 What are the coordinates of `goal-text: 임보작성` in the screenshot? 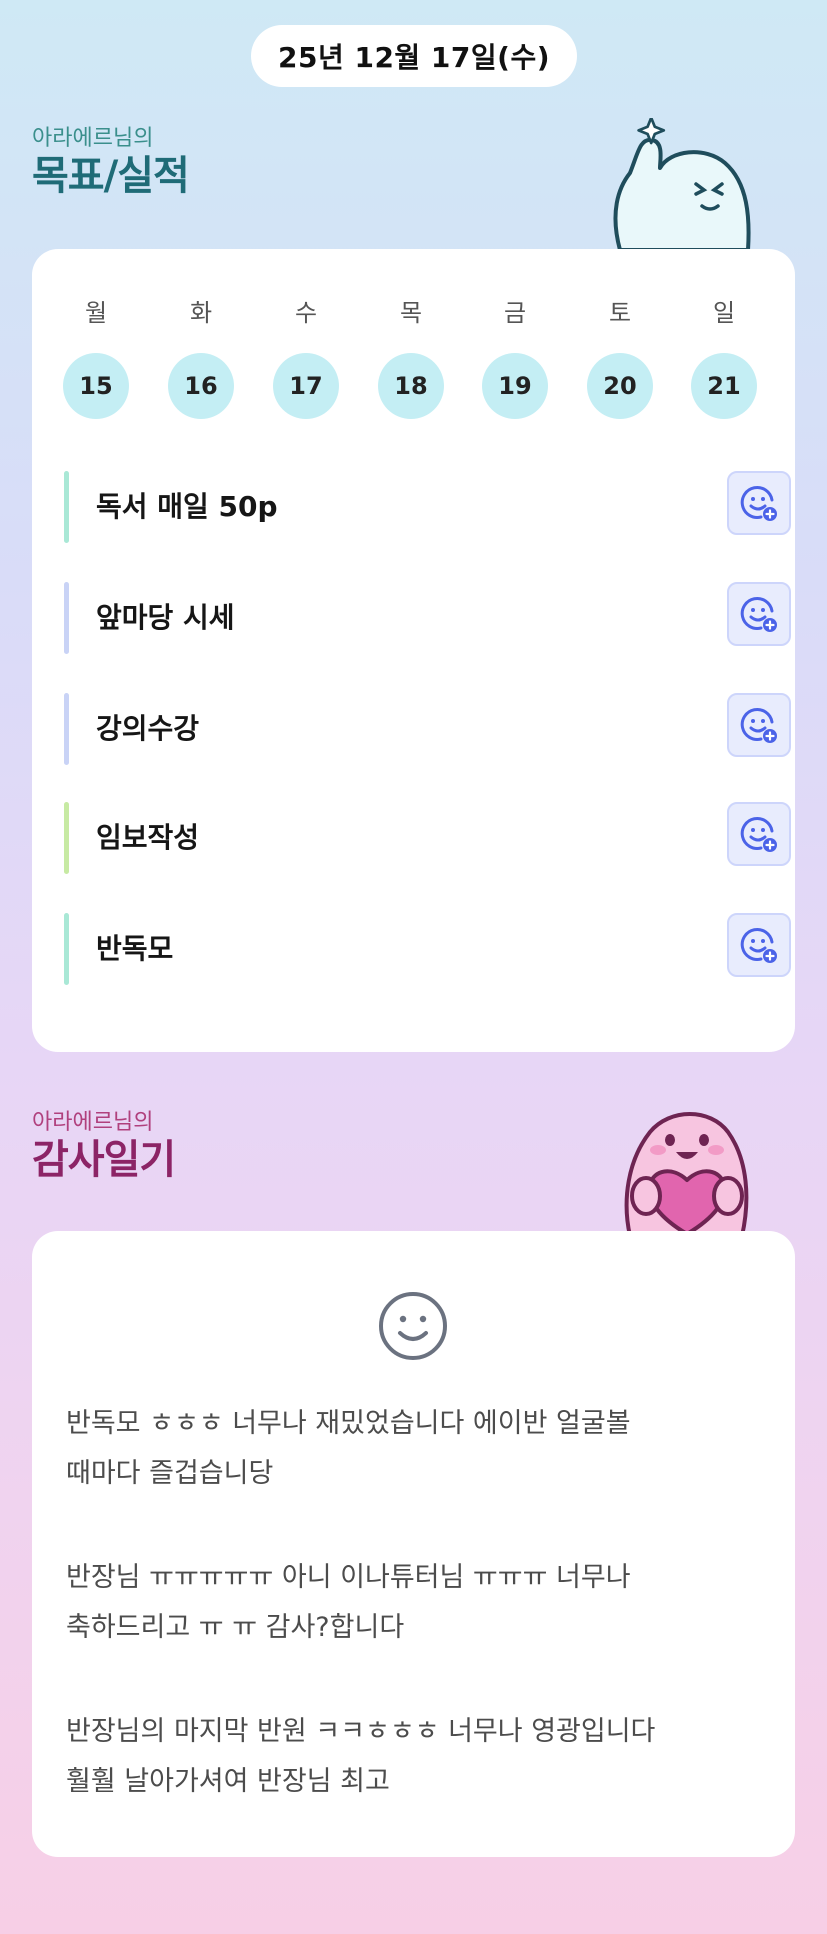 It's located at (148, 837).